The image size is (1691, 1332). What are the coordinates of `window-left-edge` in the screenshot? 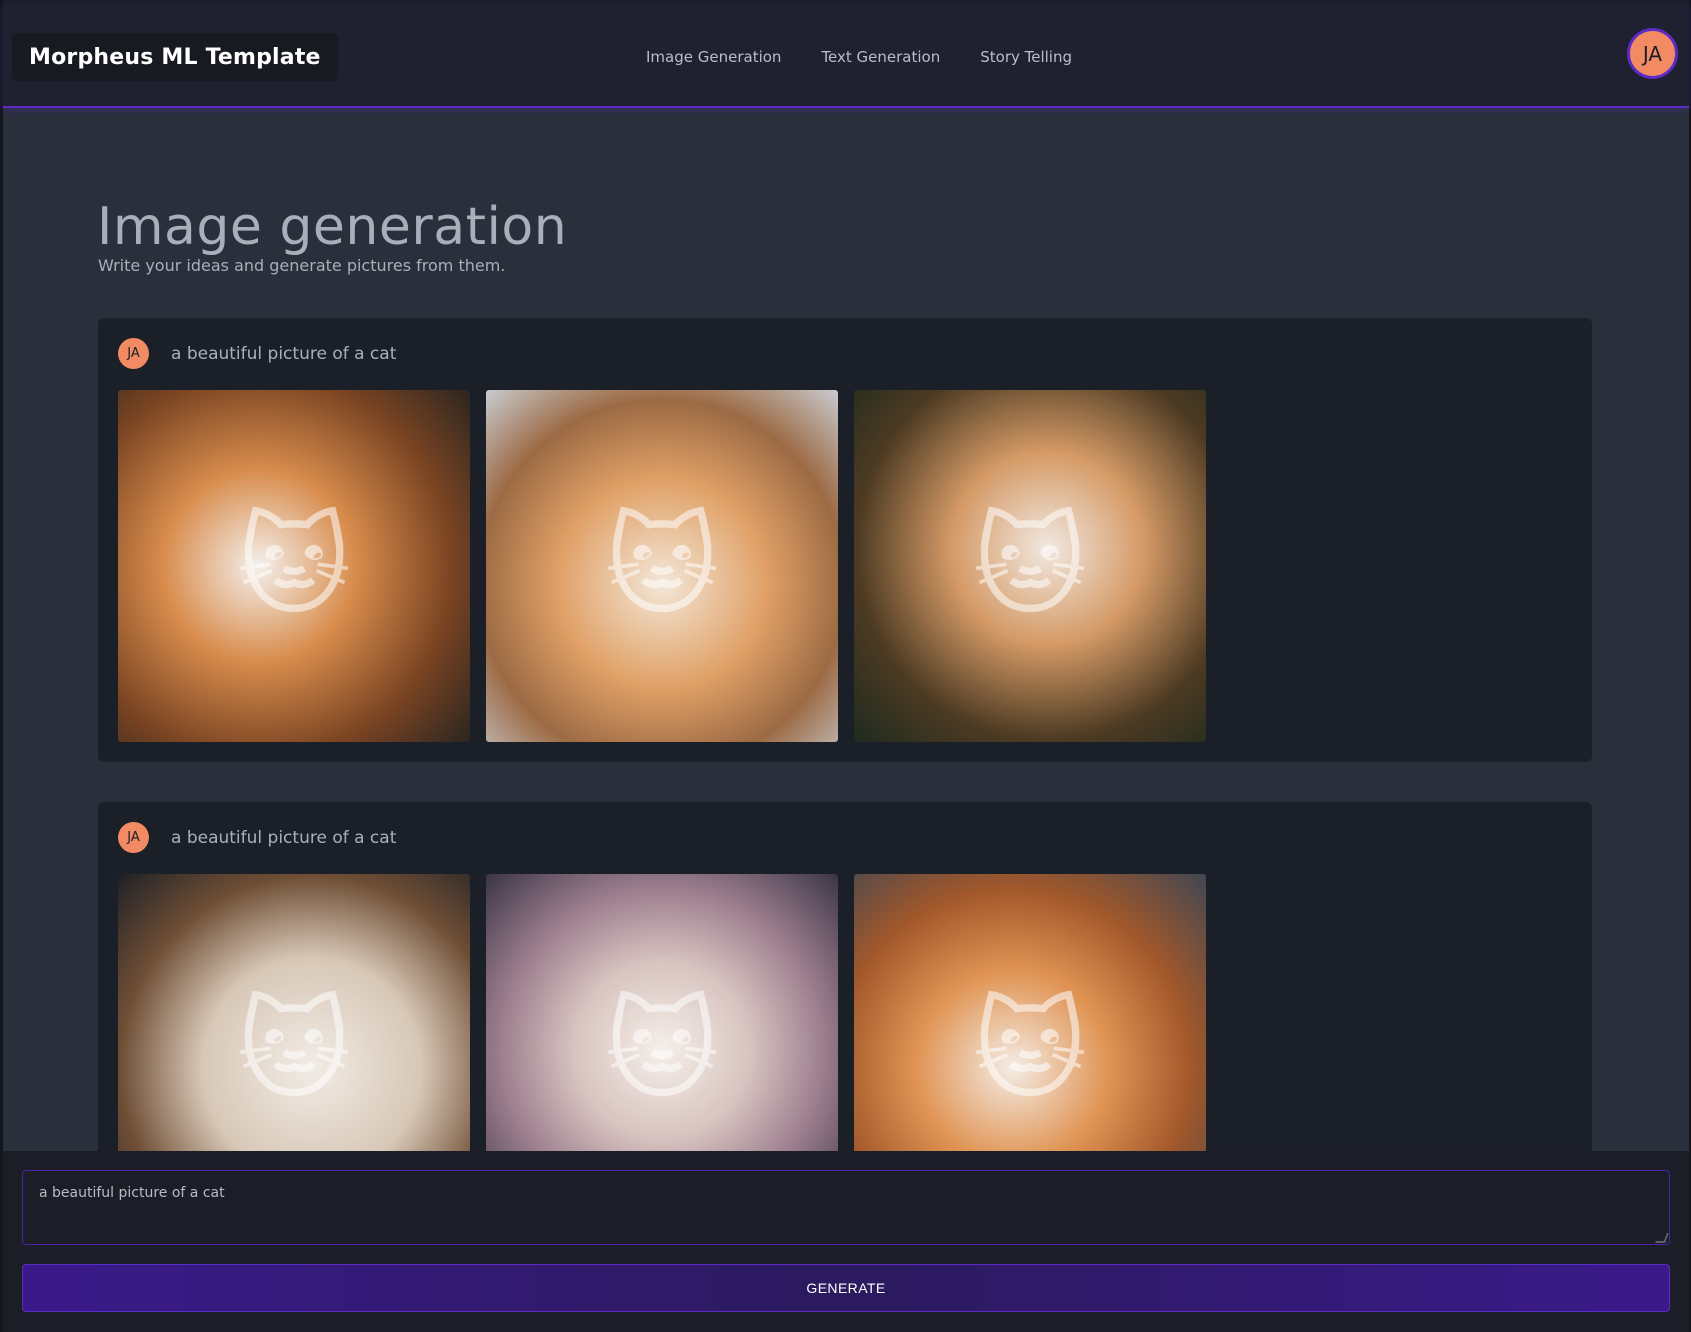 It's located at (1, 666).